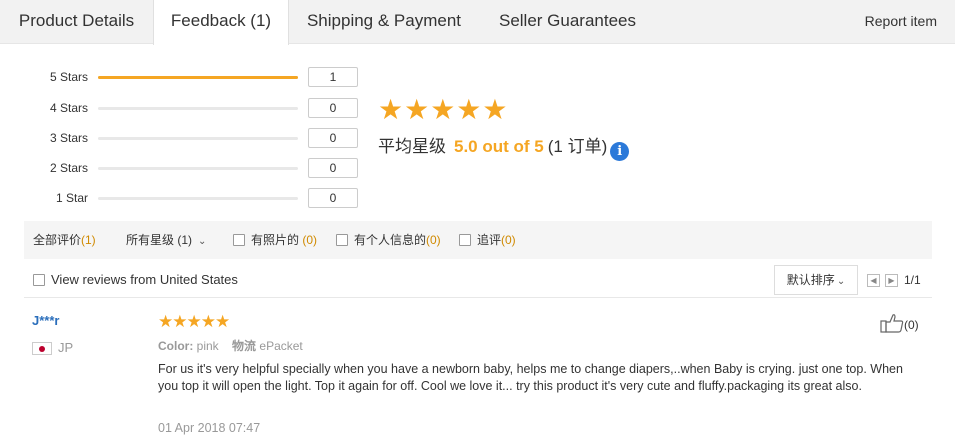  What do you see at coordinates (620, 151) in the screenshot?
I see `info-icon: i` at bounding box center [620, 151].